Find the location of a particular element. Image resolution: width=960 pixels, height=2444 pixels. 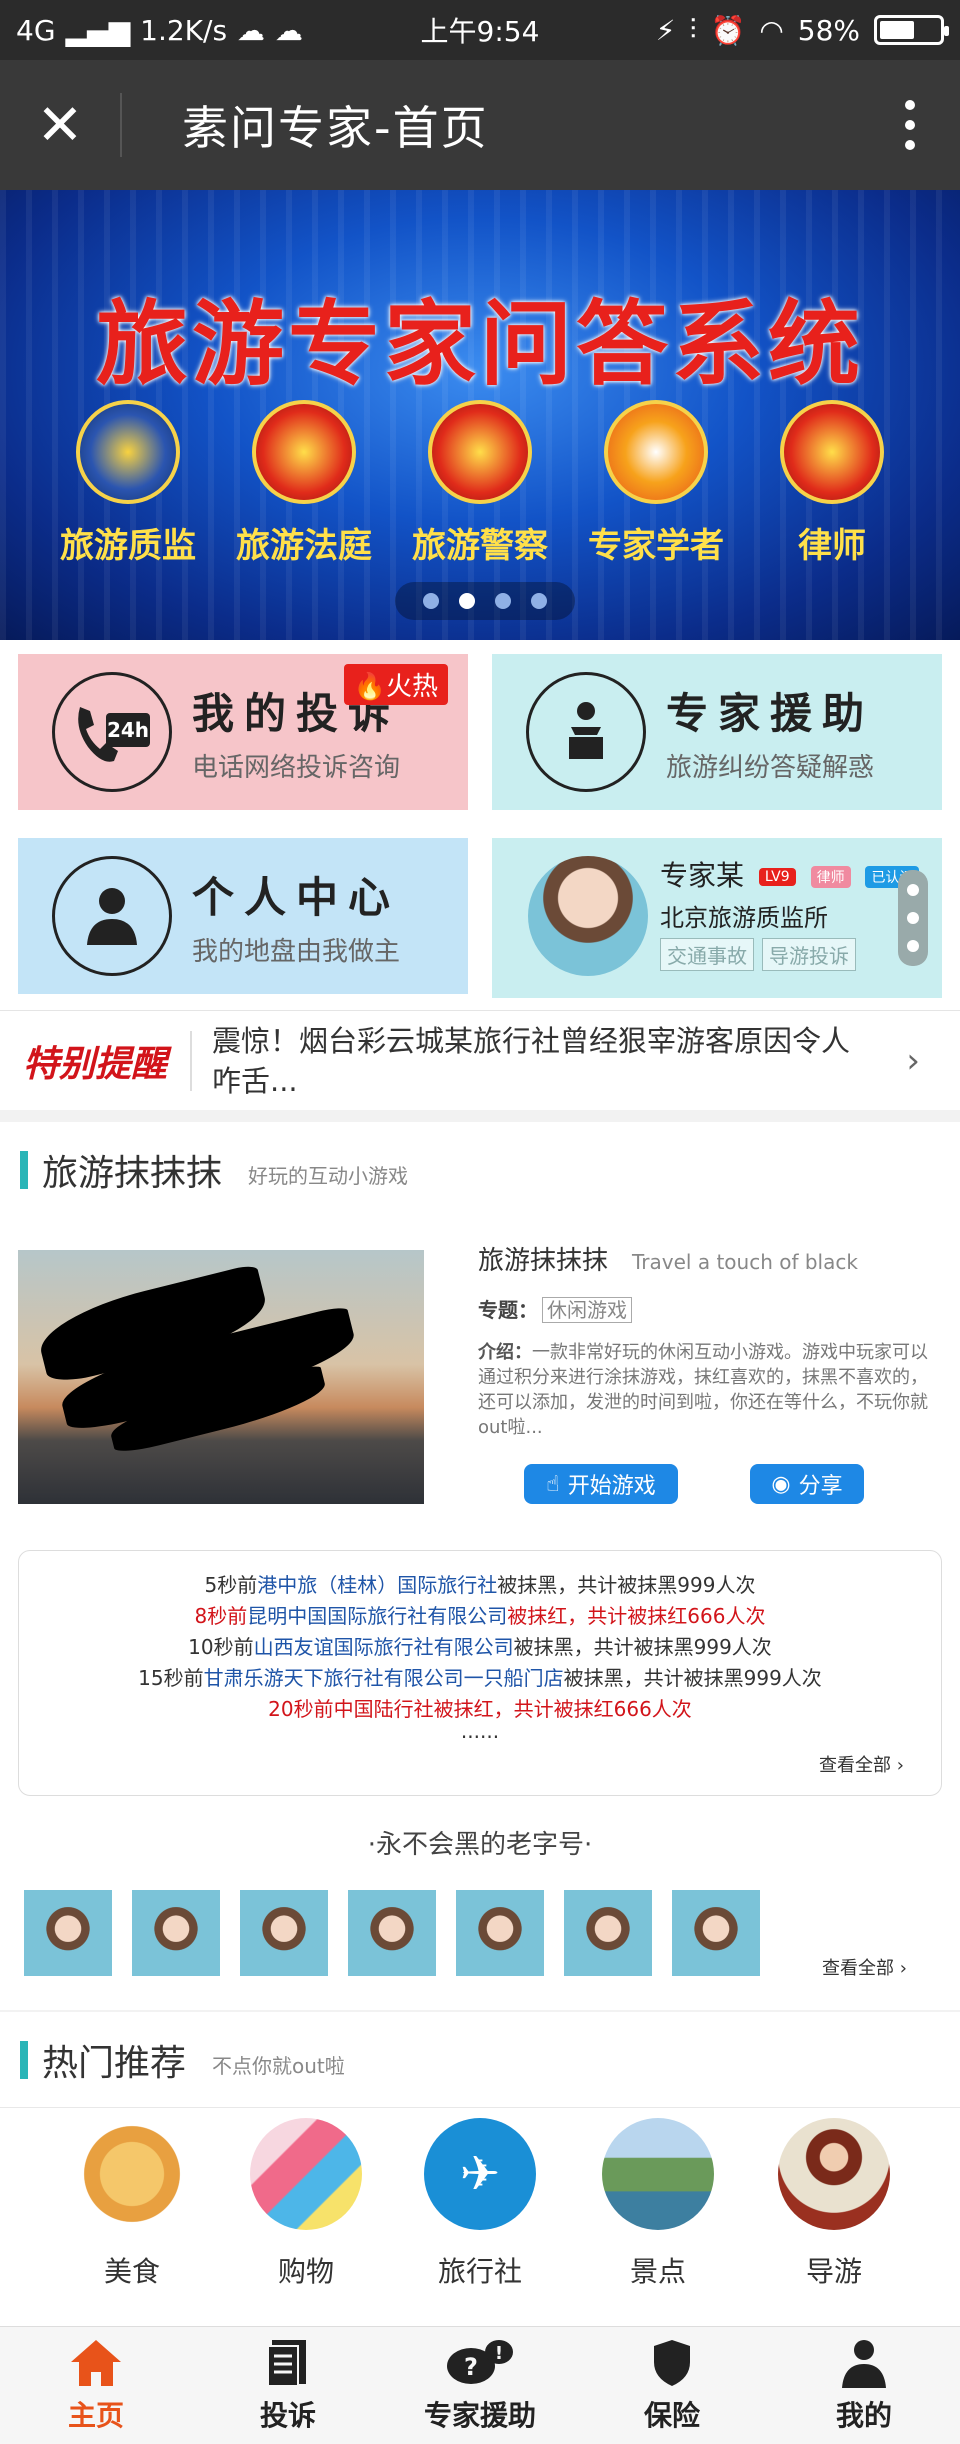

expert-tags: 交通事故 导游投诉 is located at coordinates (758, 954).